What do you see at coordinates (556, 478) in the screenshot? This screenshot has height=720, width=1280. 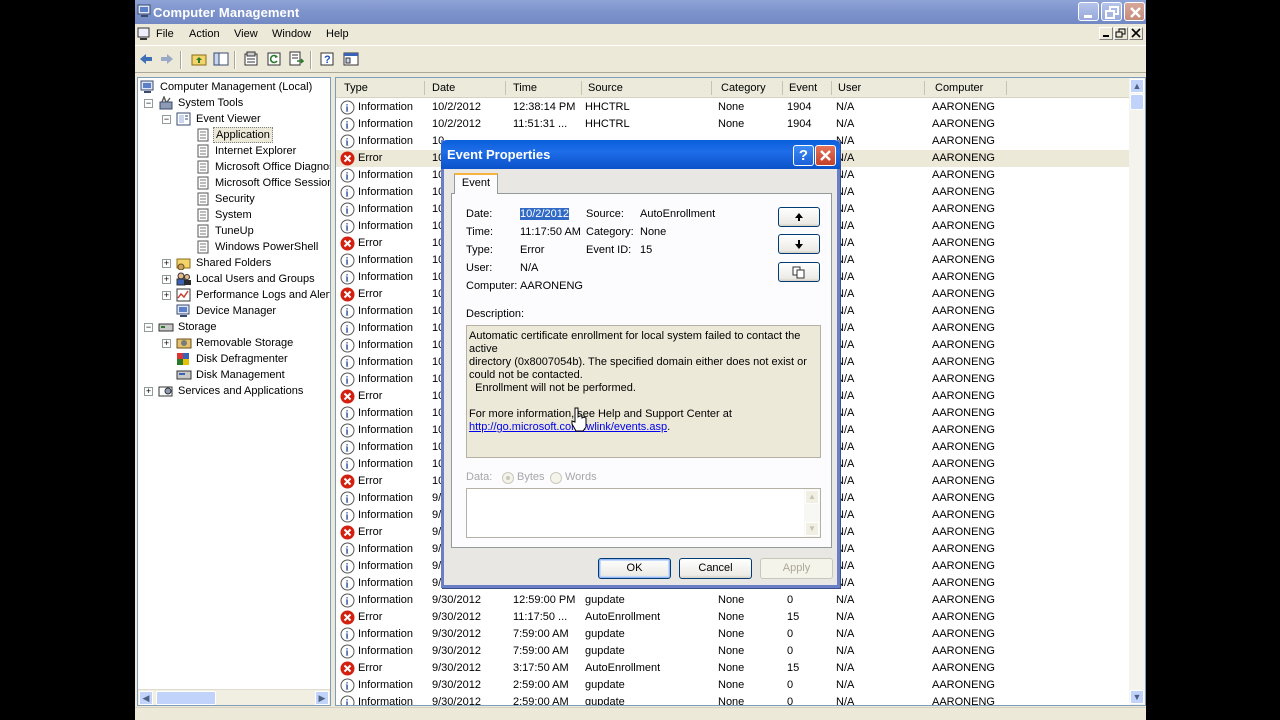 I see `words-radio` at bounding box center [556, 478].